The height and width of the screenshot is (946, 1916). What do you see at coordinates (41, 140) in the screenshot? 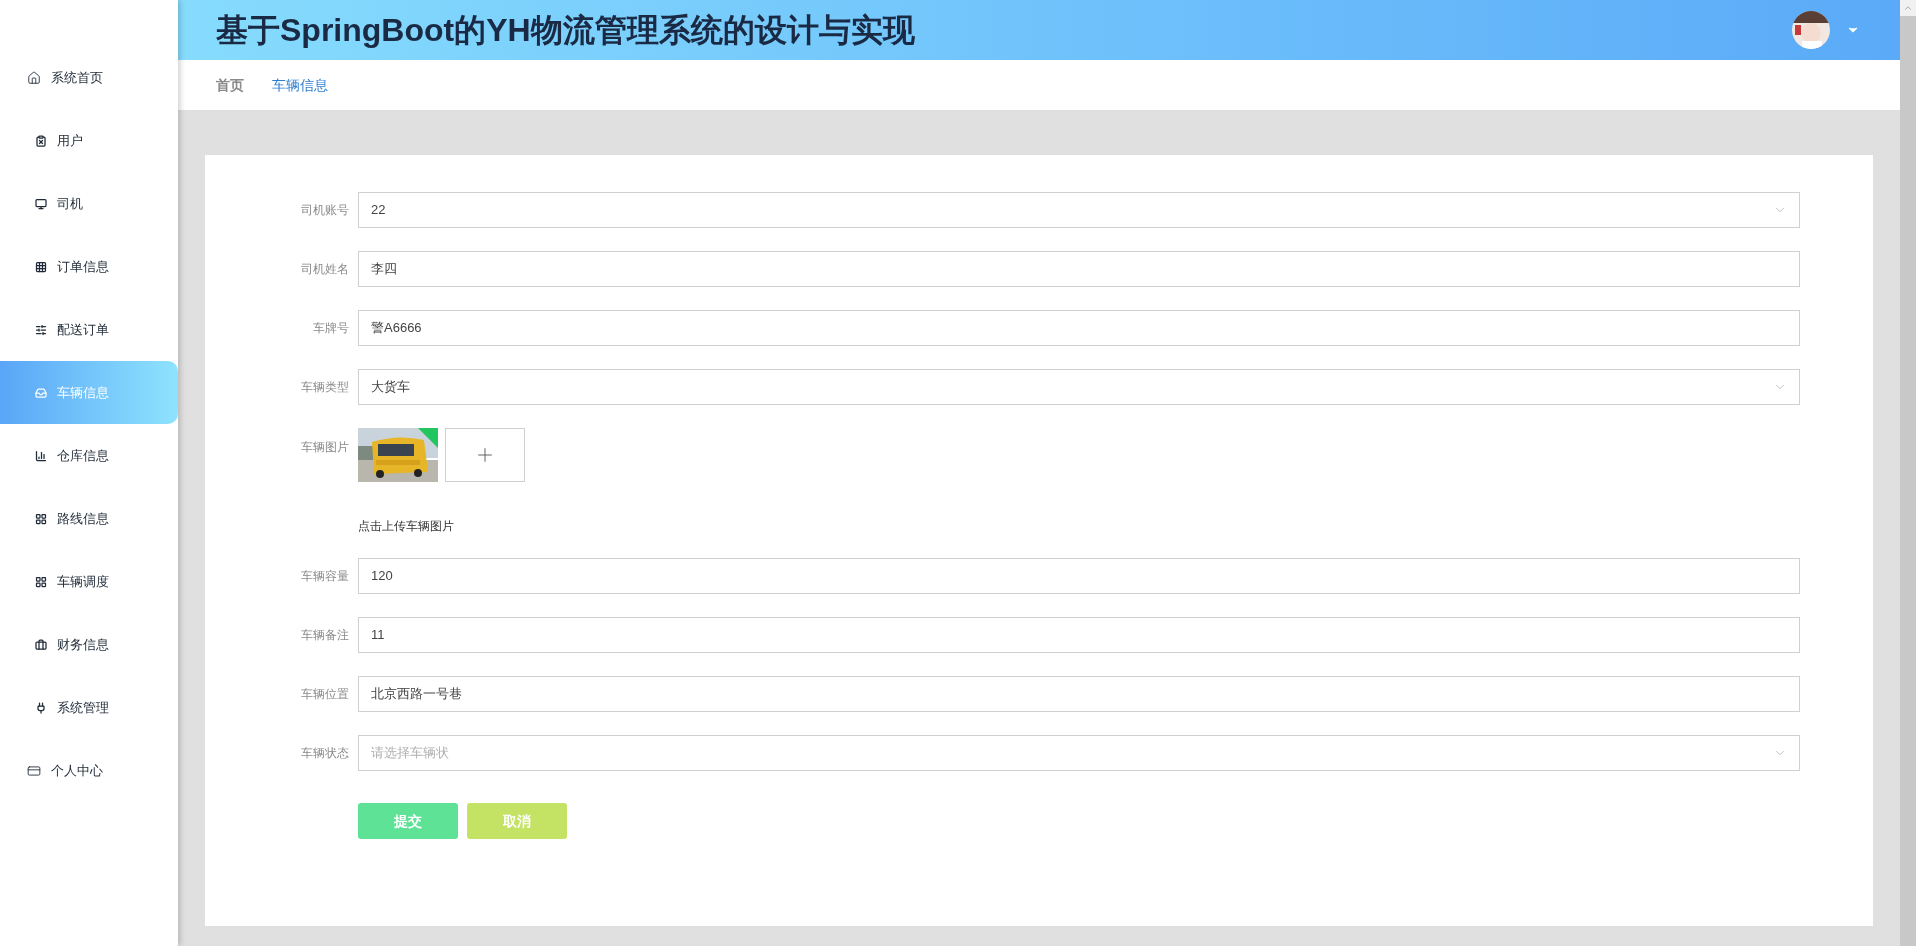
I see `clipboard-icon` at bounding box center [41, 140].